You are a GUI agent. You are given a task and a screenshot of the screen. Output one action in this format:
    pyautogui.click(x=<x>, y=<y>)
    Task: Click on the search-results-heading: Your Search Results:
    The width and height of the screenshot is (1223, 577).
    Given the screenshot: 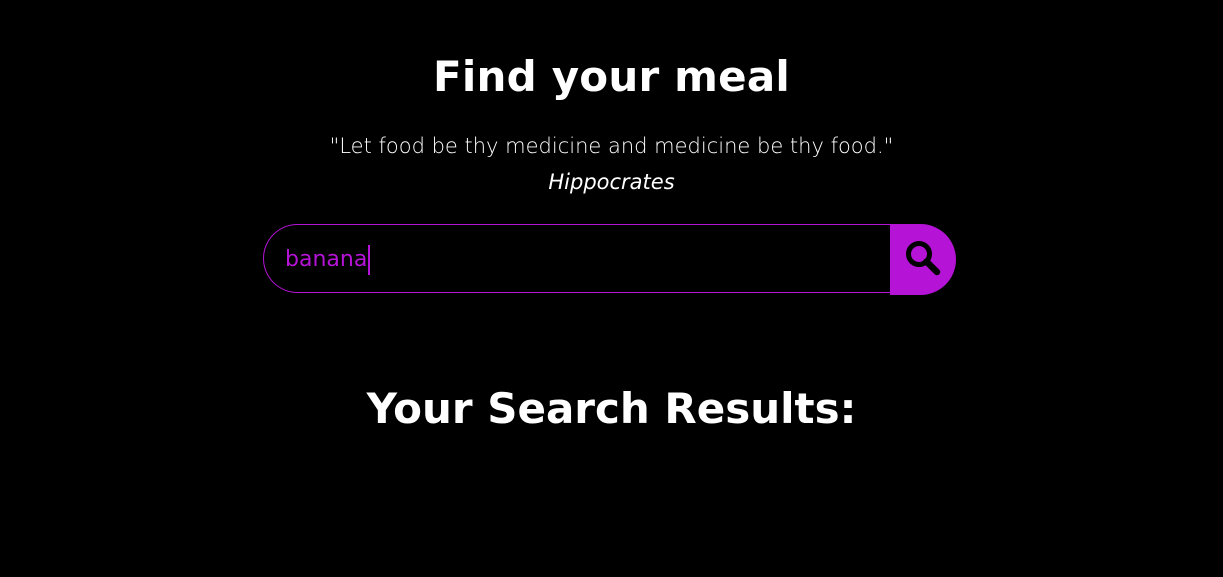 What is the action you would take?
    pyautogui.click(x=611, y=408)
    